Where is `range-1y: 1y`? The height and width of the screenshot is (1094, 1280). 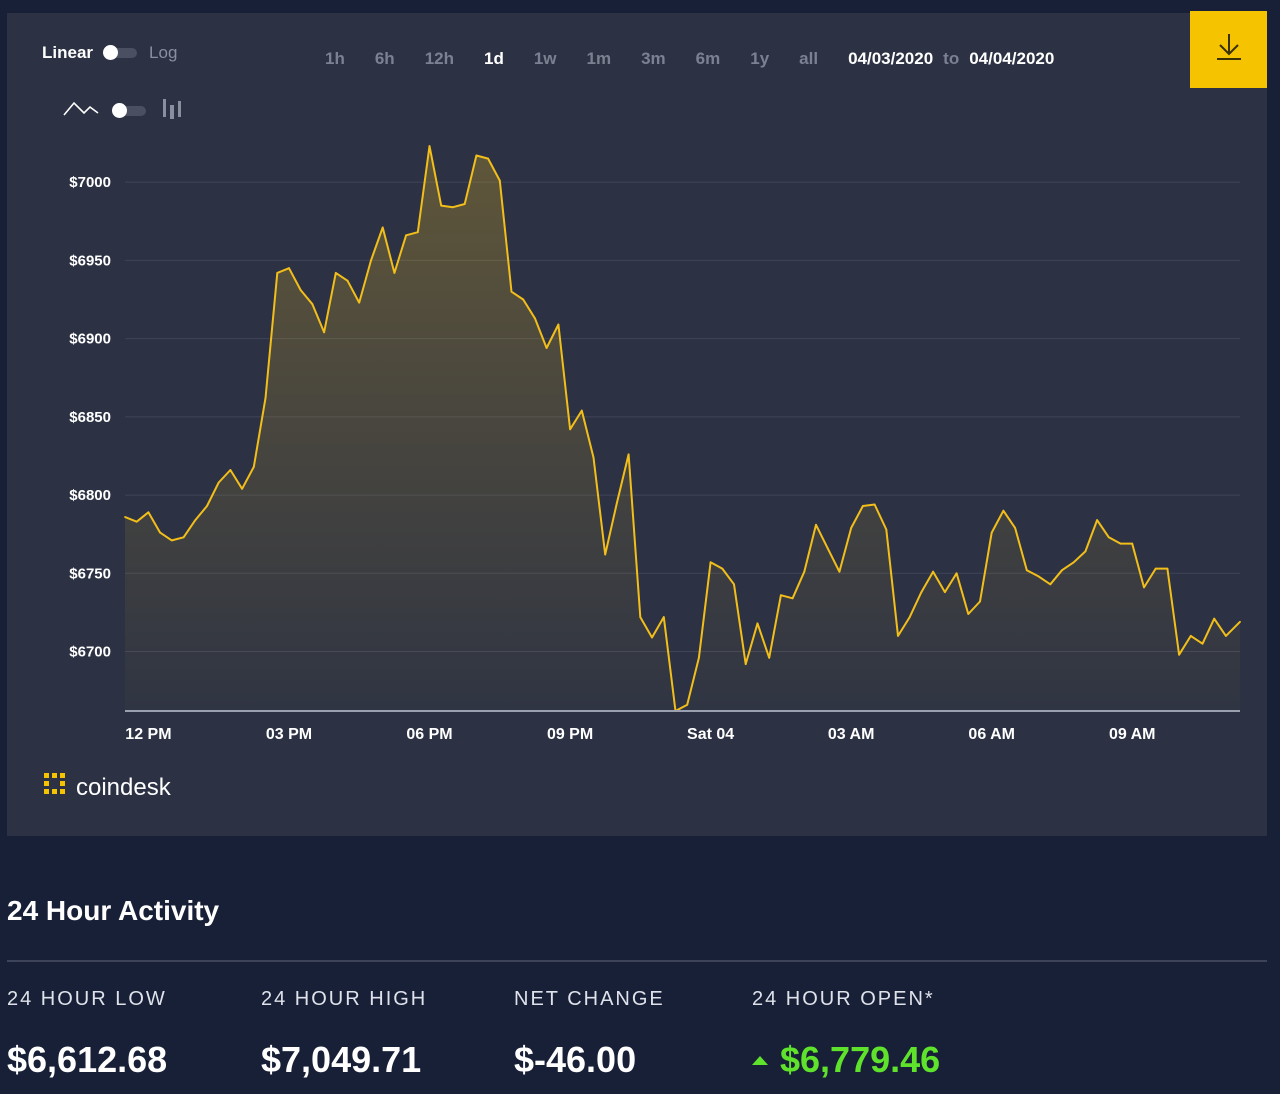 range-1y: 1y is located at coordinates (759, 59).